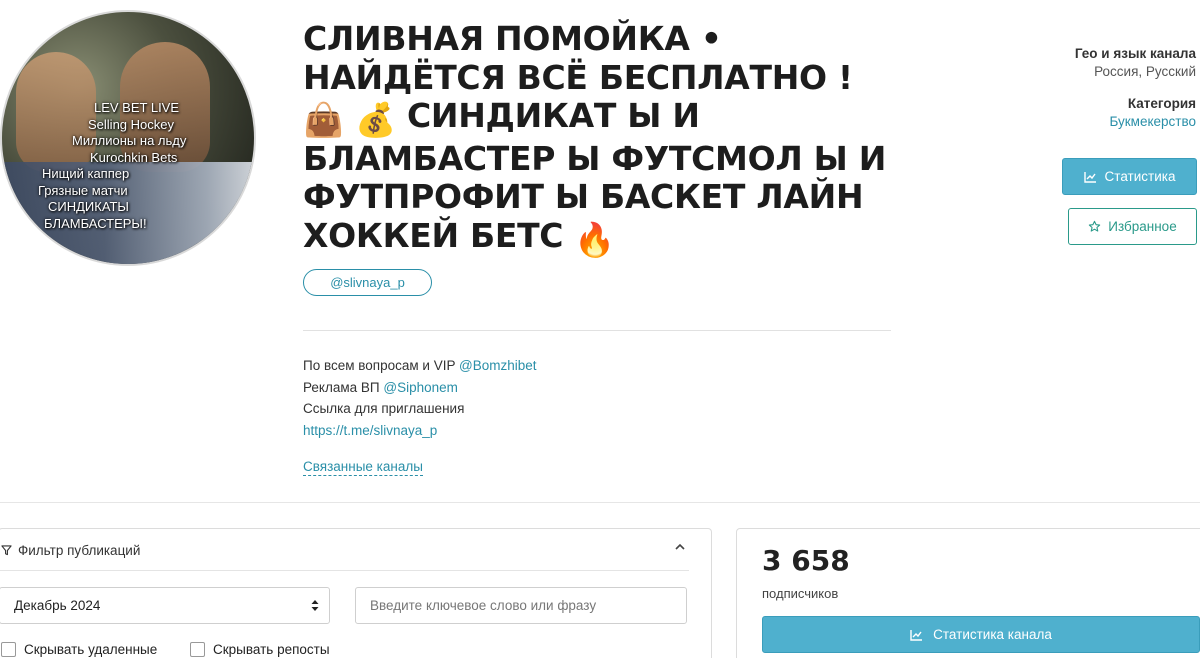 The image size is (1200, 658). What do you see at coordinates (91, 649) in the screenshot?
I see `hide-deleted-label: Скрывать удаленные` at bounding box center [91, 649].